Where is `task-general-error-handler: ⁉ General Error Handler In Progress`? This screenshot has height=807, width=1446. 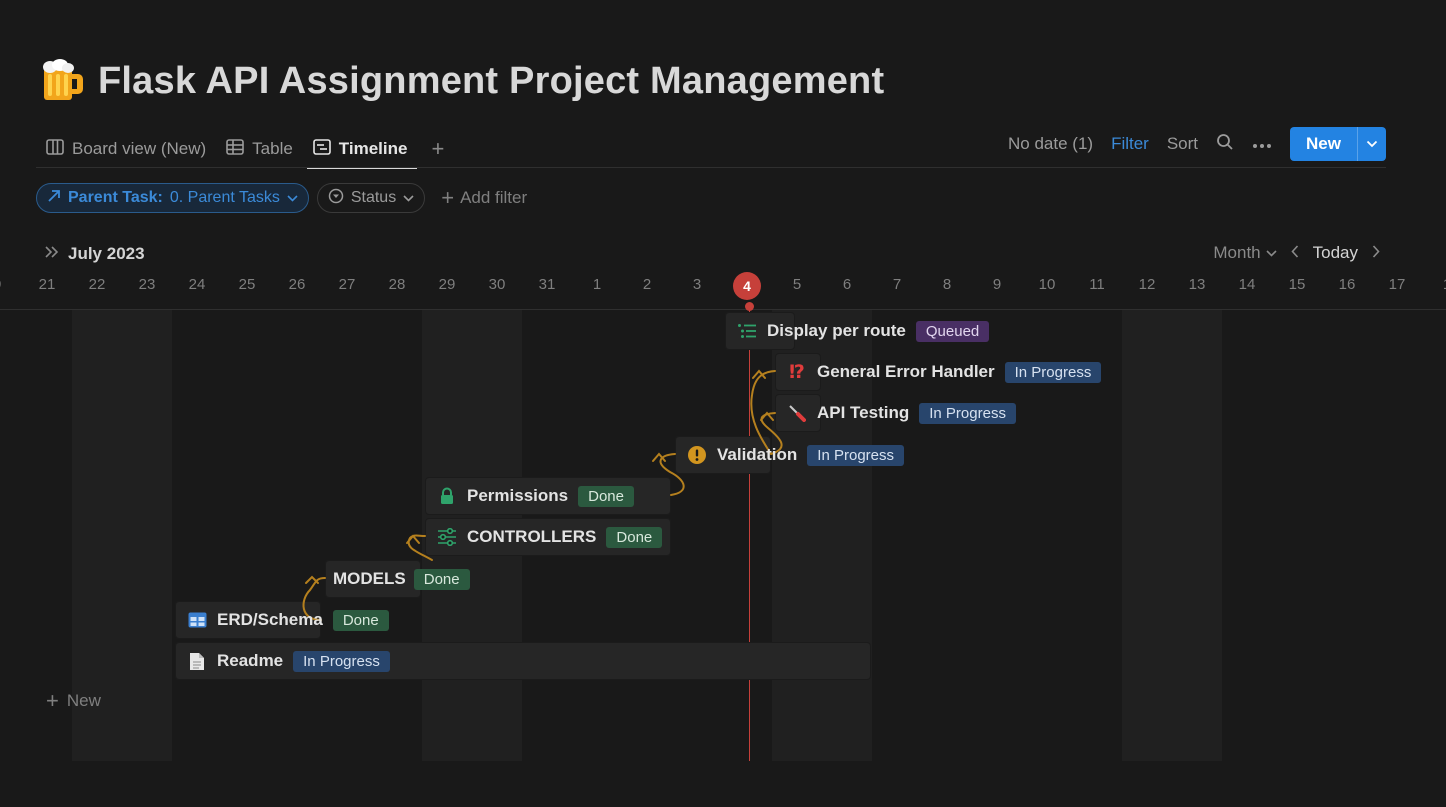 task-general-error-handler: ⁉ General Error Handler In Progress is located at coordinates (944, 372).